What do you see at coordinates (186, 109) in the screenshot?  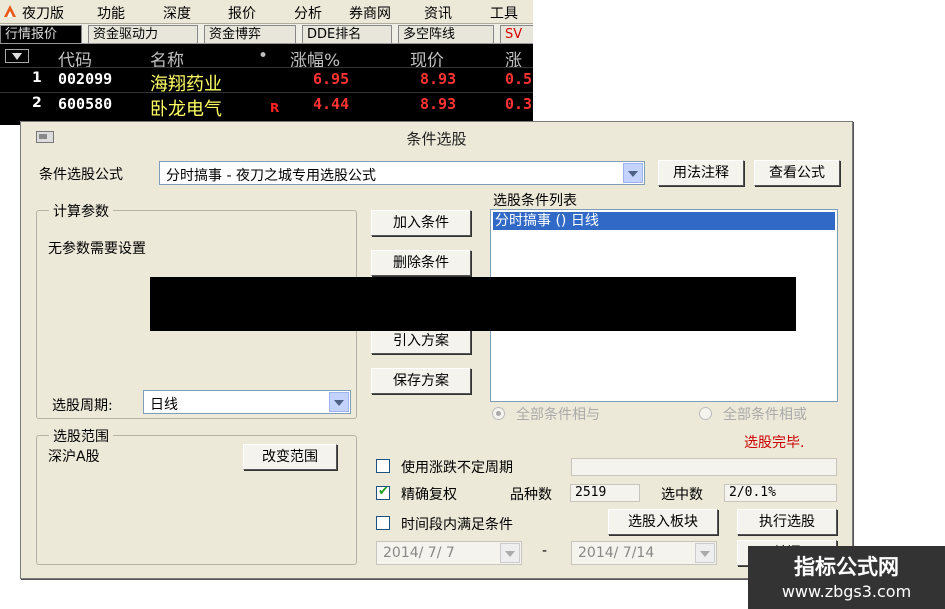 I see `stock-name: 卧龙电气` at bounding box center [186, 109].